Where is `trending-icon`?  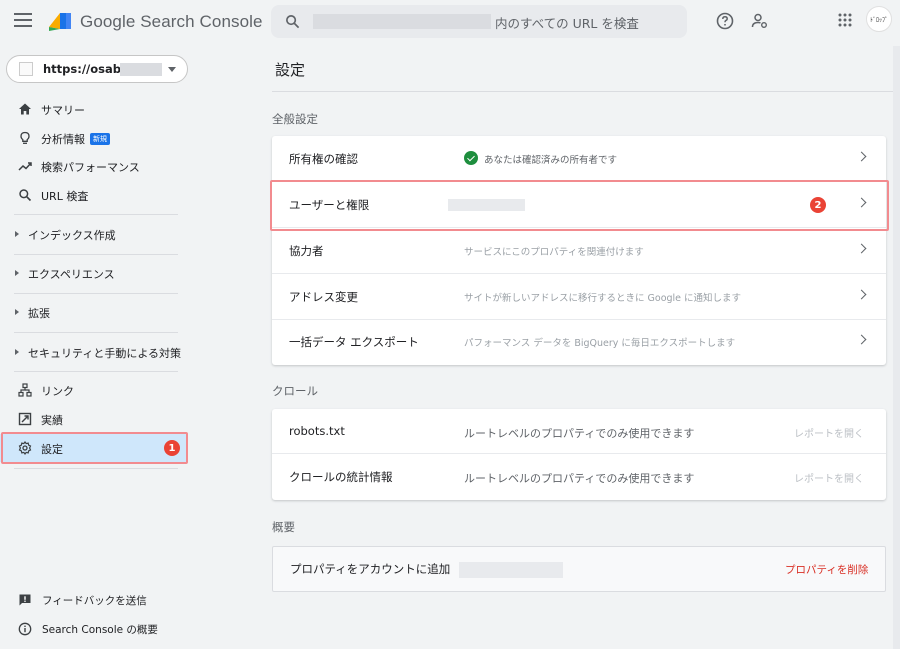 trending-icon is located at coordinates (25, 166).